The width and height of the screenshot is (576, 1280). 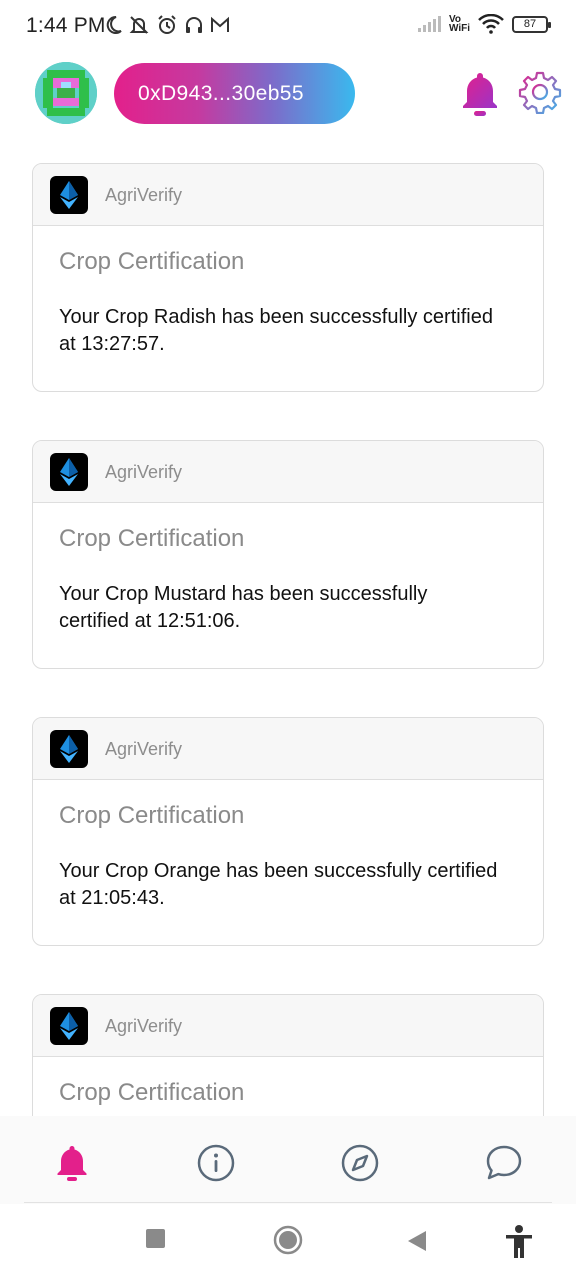 I want to click on home-circle-icon, so click(x=288, y=1242).